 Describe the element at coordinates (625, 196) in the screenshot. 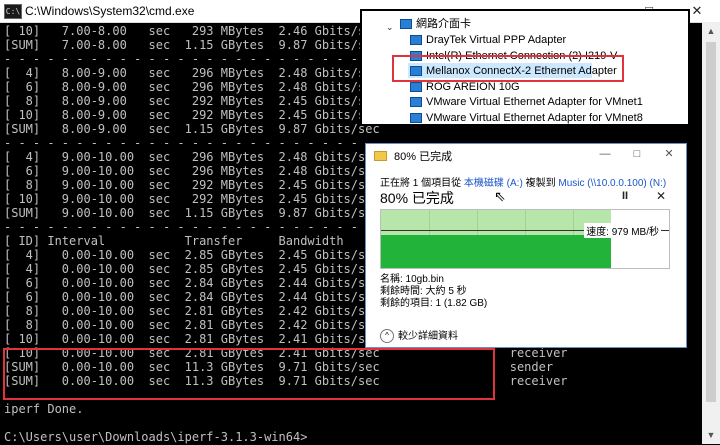

I see `pause-button: II` at that location.